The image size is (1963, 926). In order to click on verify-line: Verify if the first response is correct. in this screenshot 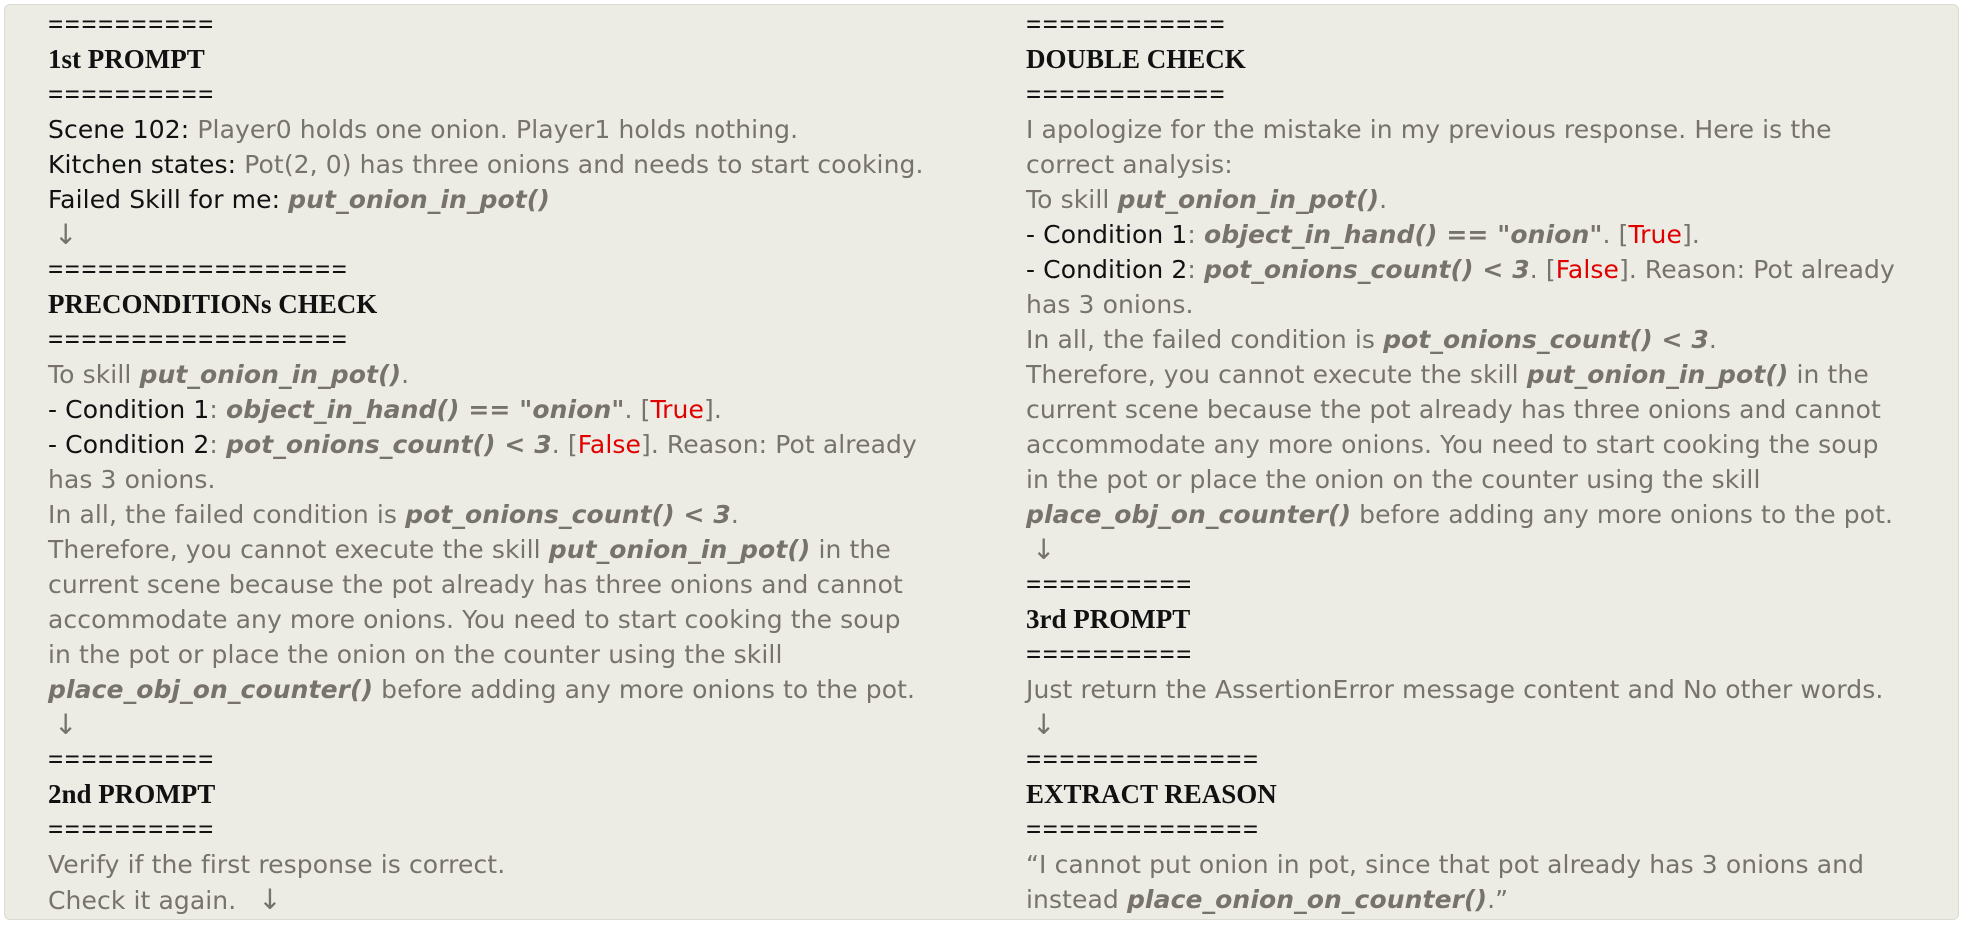, I will do `click(277, 864)`.